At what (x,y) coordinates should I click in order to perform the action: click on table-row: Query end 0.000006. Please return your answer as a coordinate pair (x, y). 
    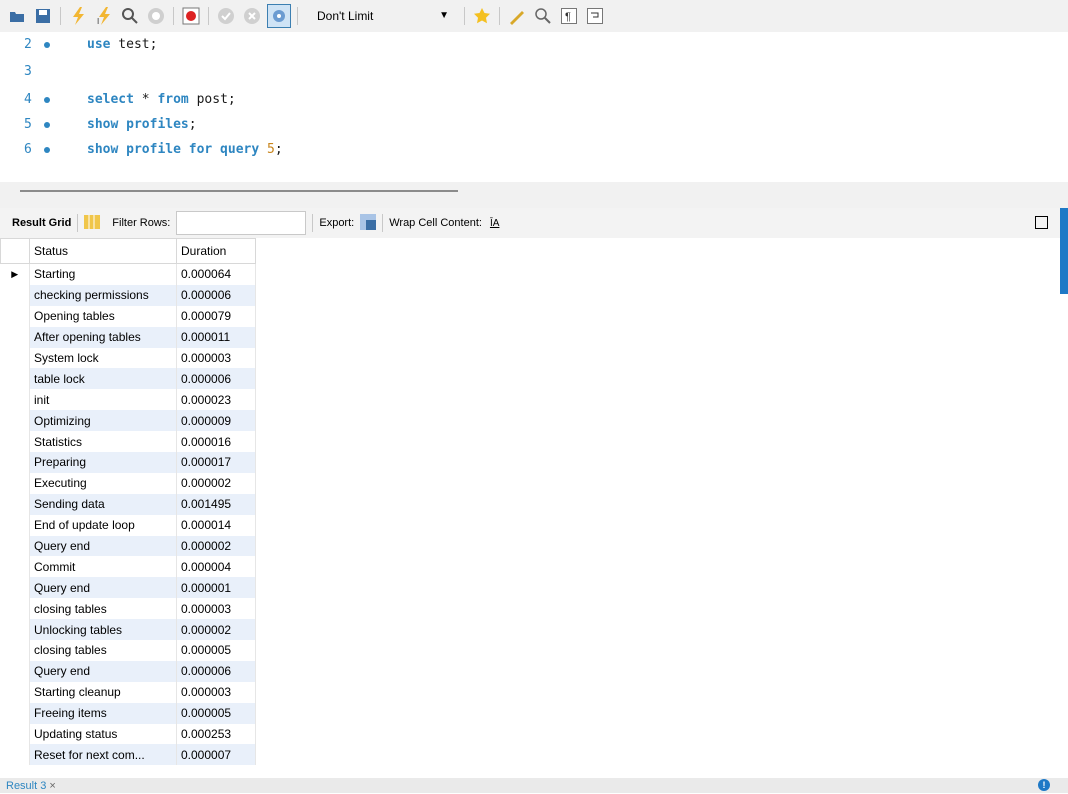
    Looking at the image, I should click on (128, 671).